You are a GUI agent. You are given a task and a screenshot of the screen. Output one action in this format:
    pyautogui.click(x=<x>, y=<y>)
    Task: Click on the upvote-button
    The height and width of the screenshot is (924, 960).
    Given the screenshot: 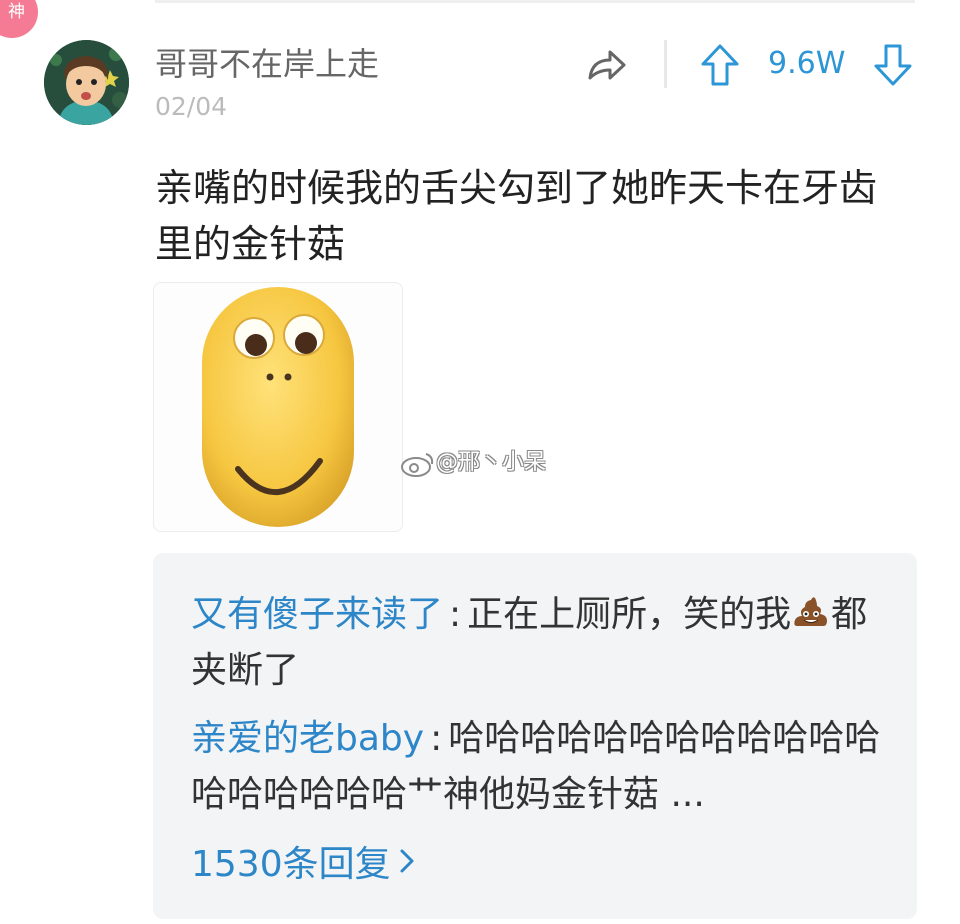 What is the action you would take?
    pyautogui.click(x=720, y=65)
    